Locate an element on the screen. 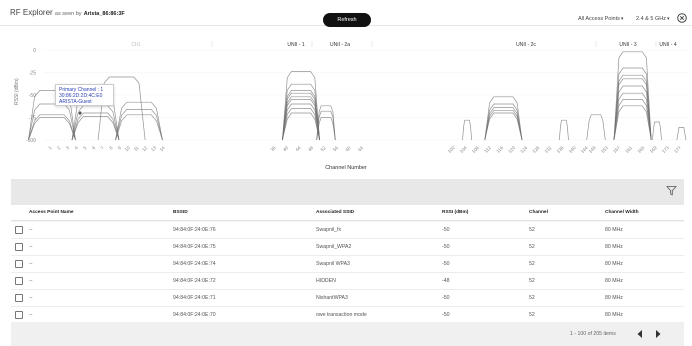 The height and width of the screenshot is (346, 692). x-tick-label: 64 is located at coordinates (360, 148).